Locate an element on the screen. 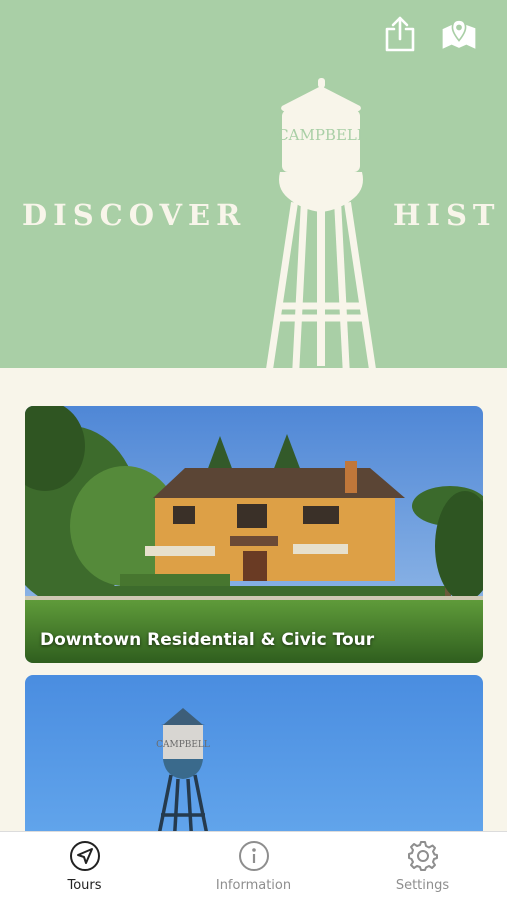  tour-title: Downtown Residential & Civic Tour is located at coordinates (207, 640).